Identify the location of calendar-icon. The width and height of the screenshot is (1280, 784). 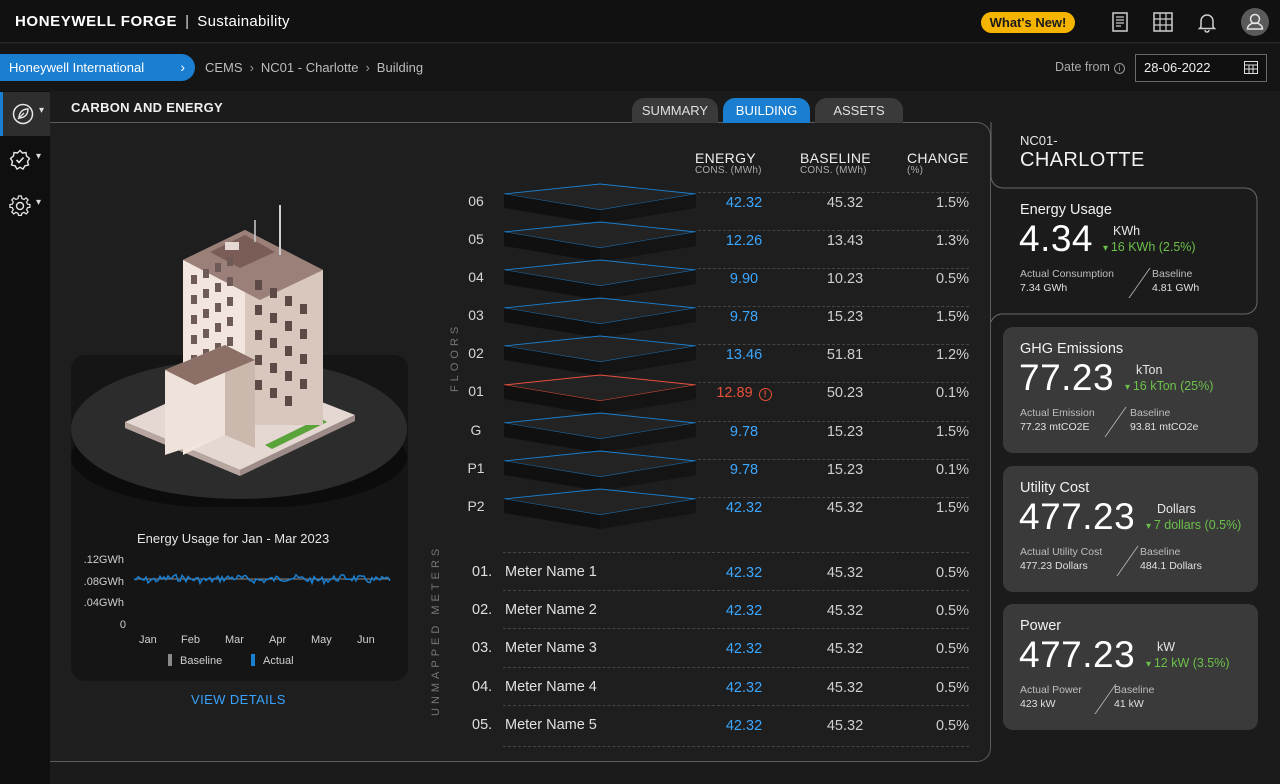
(1251, 67).